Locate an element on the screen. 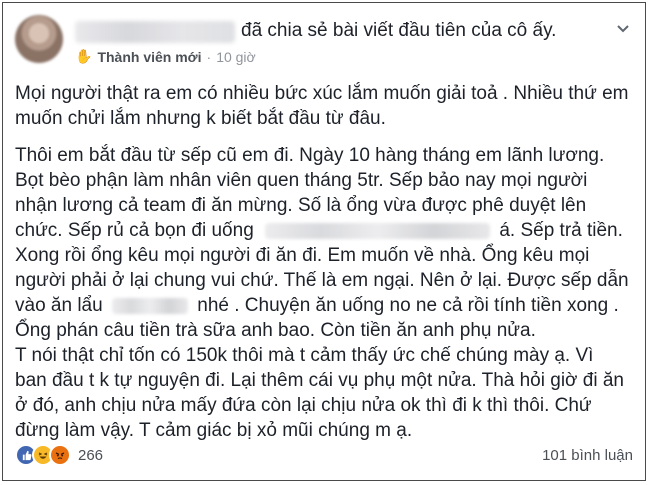 The height and width of the screenshot is (485, 650). reactions-summary: 266 is located at coordinates (59, 455).